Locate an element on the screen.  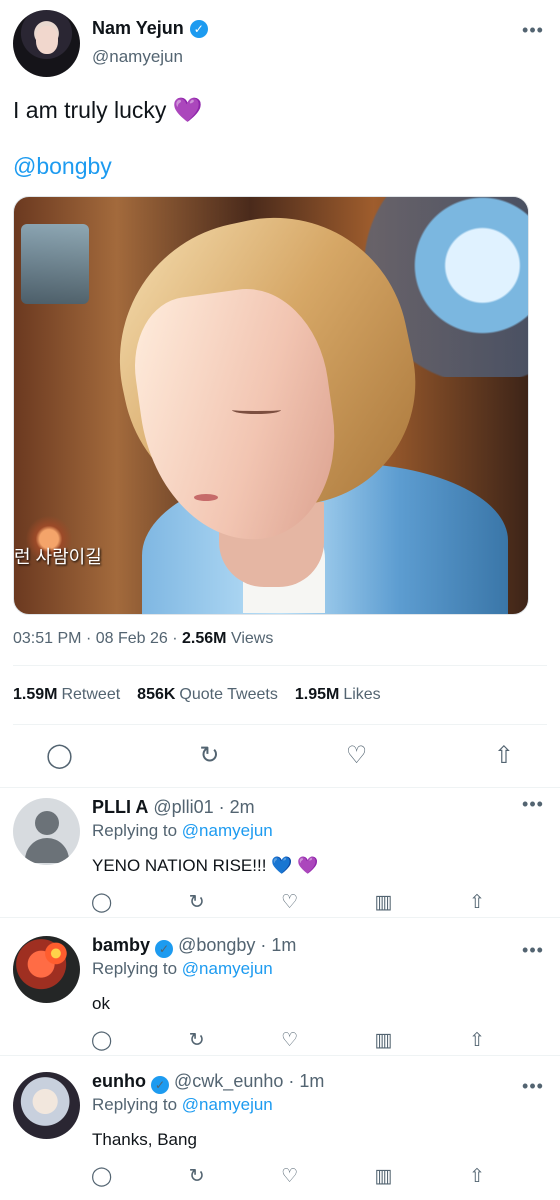
tweet-time: 03:51 PM is located at coordinates (47, 638).